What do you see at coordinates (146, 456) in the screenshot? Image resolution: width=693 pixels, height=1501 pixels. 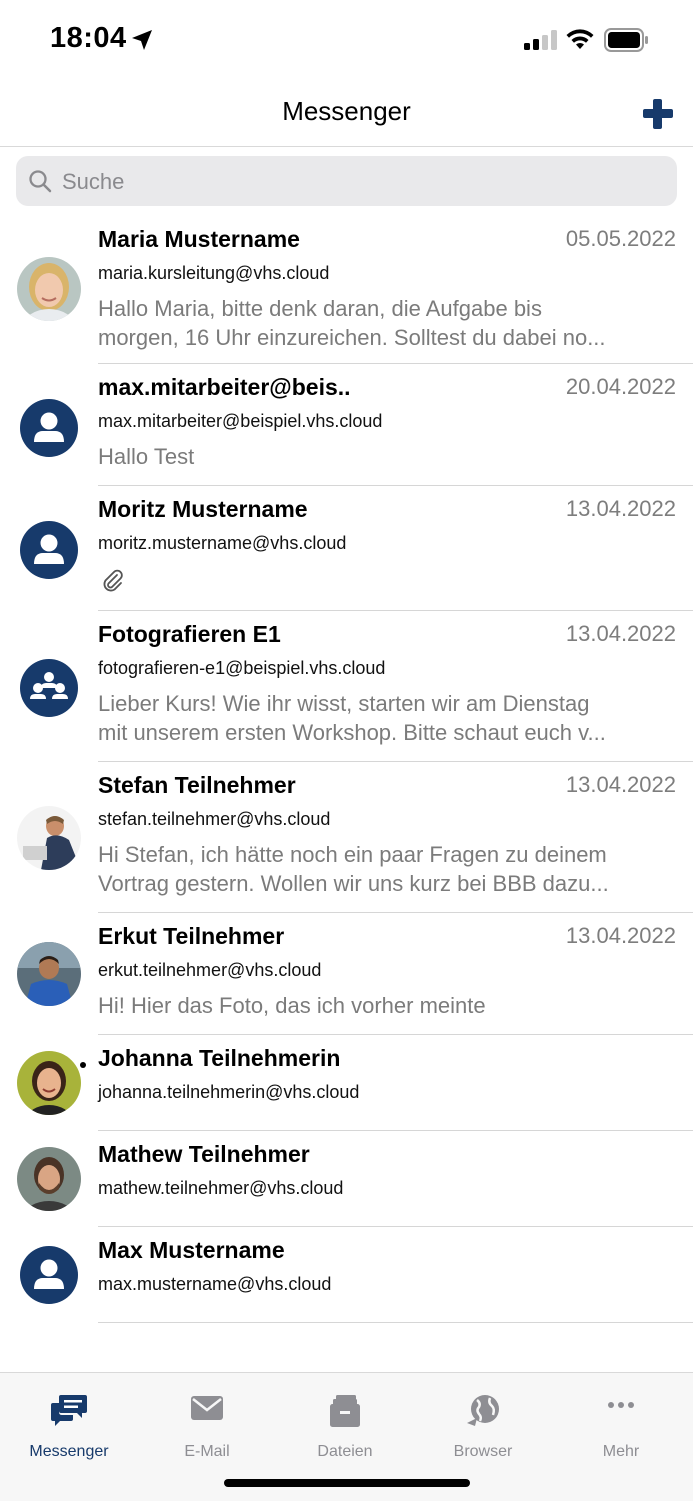 I see `chat-preview-line: Hallo Test` at bounding box center [146, 456].